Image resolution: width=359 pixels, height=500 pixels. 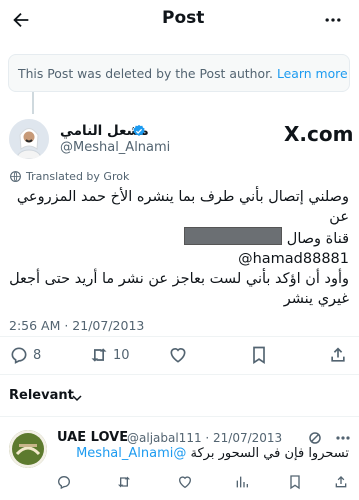 I want to click on more-dots-icon, so click(x=333, y=20).